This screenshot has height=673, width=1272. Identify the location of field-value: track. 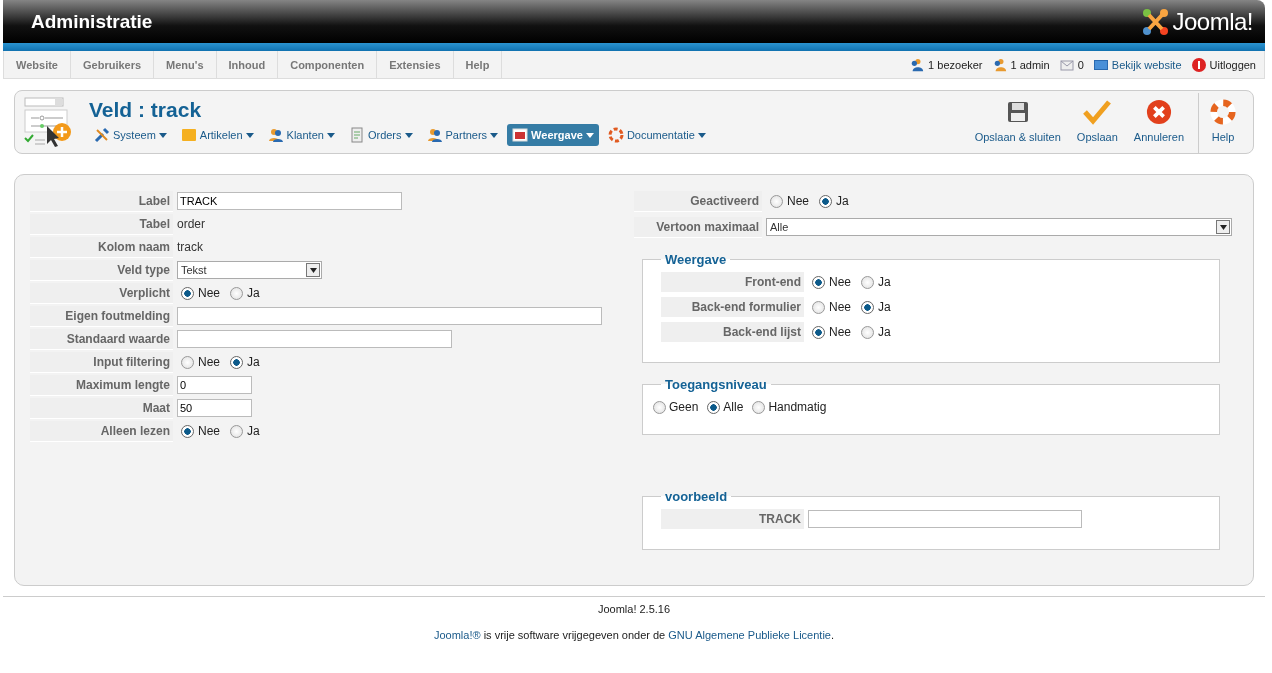
(190, 247).